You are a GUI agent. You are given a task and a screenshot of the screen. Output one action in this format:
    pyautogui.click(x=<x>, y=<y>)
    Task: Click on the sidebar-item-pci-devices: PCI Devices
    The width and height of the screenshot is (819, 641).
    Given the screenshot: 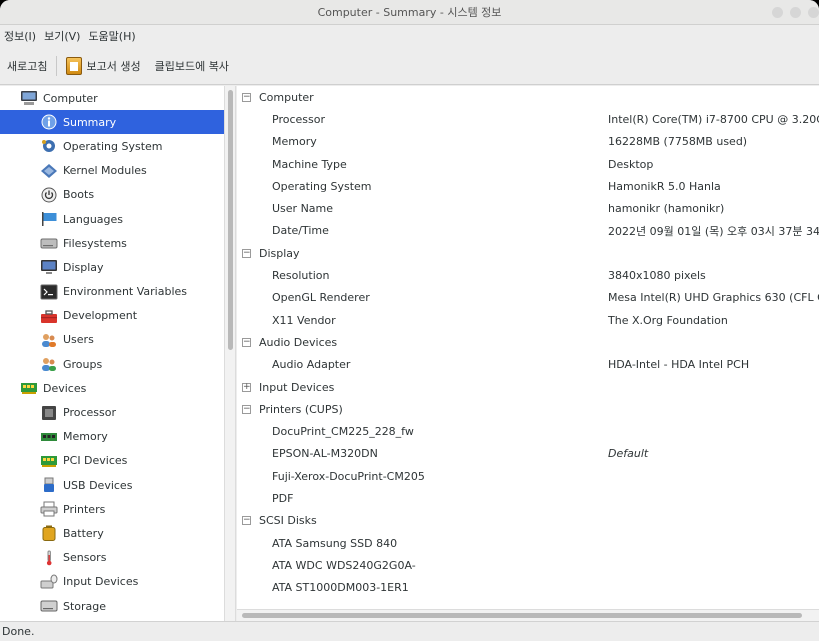 What is the action you would take?
    pyautogui.click(x=112, y=461)
    